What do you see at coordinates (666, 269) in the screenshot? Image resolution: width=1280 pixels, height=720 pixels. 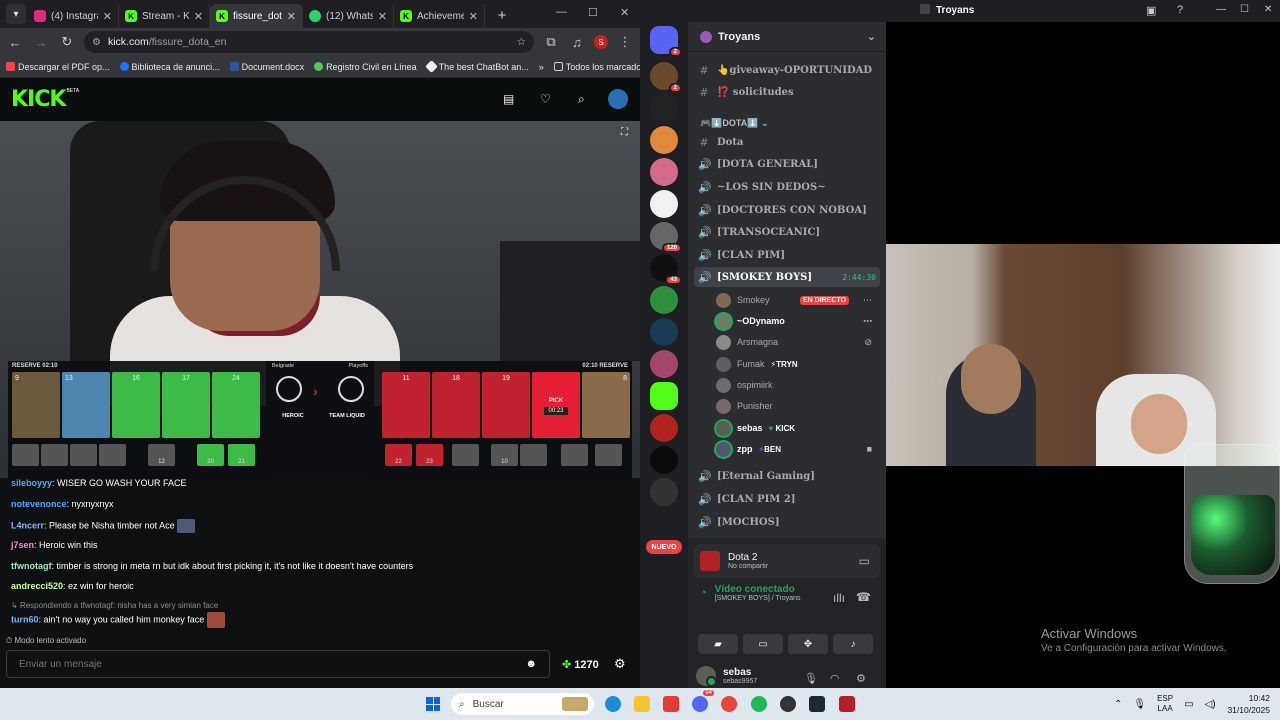 I see `server-icon: 43` at bounding box center [666, 269].